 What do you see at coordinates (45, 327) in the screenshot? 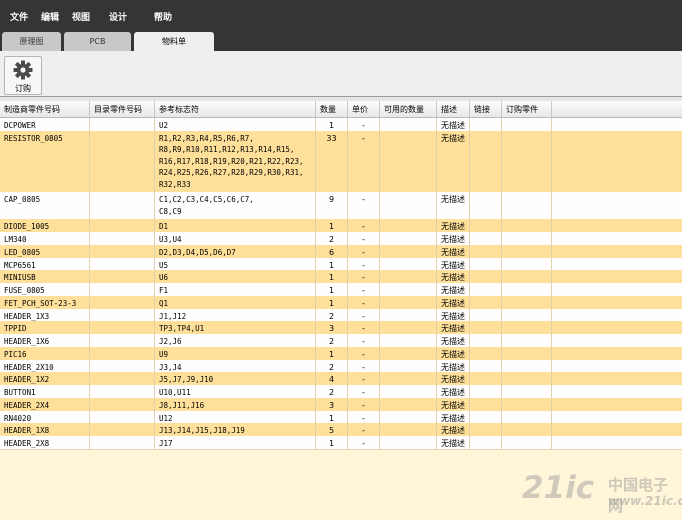
I see `cell-mfr-part: TPPID` at bounding box center [45, 327].